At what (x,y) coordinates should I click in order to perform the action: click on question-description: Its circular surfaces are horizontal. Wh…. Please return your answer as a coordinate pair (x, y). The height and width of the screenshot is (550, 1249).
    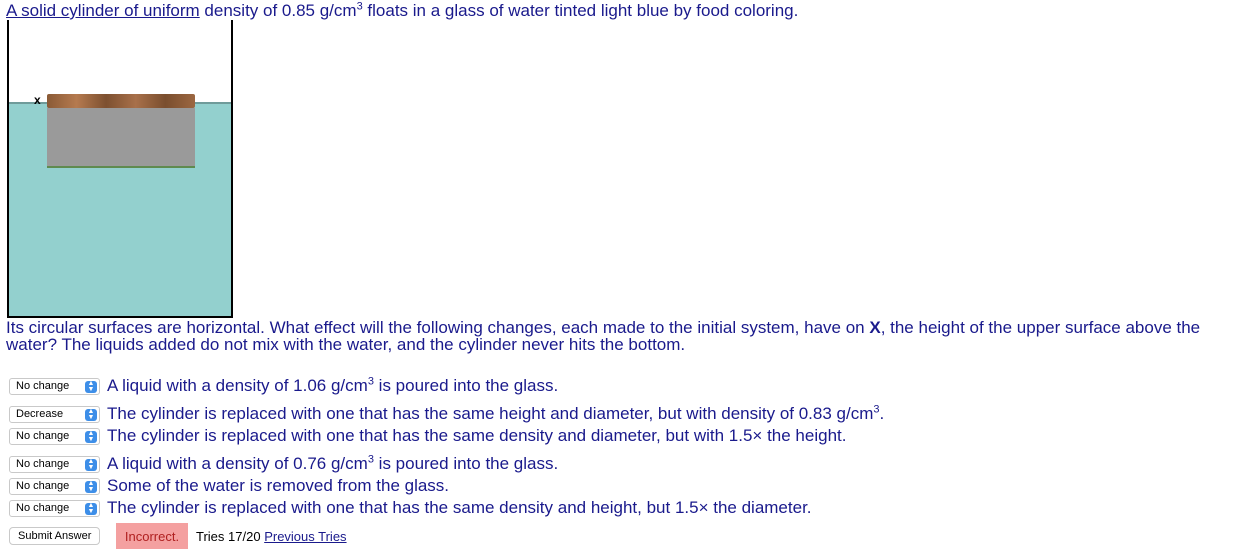
    Looking at the image, I should click on (624, 336).